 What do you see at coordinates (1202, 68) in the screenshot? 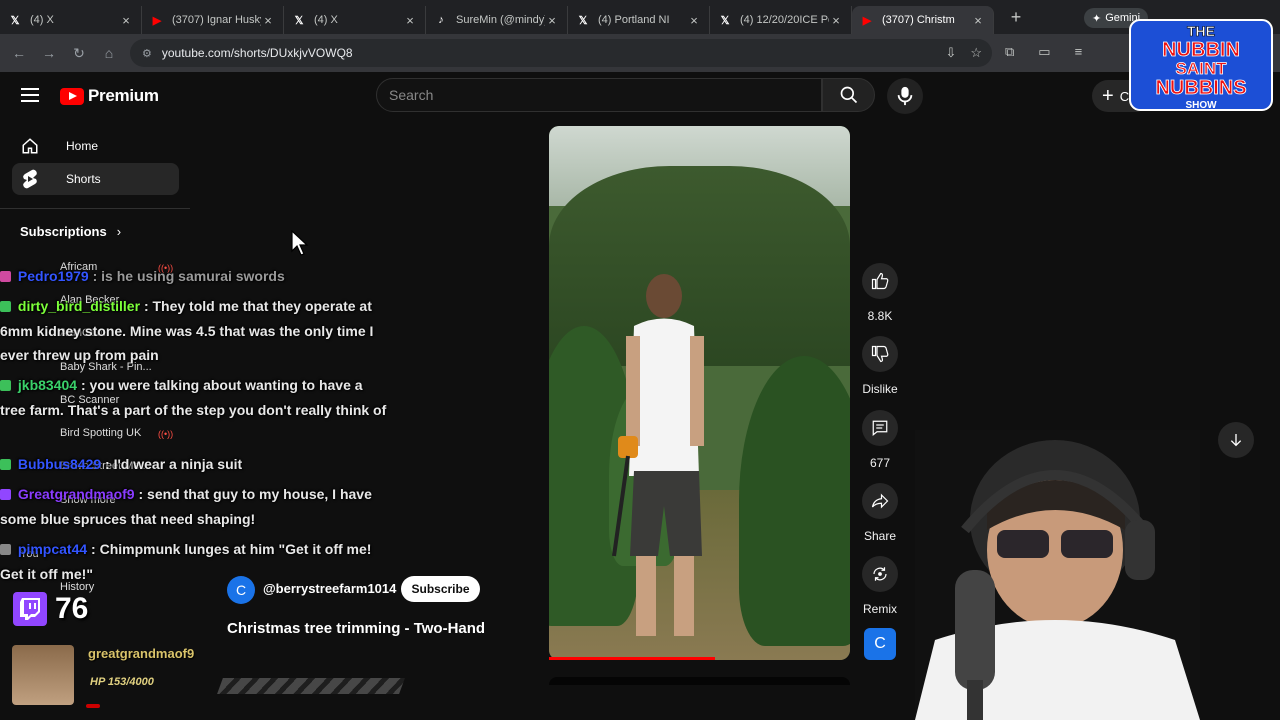
I see `logo-text: SAINT` at bounding box center [1202, 68].